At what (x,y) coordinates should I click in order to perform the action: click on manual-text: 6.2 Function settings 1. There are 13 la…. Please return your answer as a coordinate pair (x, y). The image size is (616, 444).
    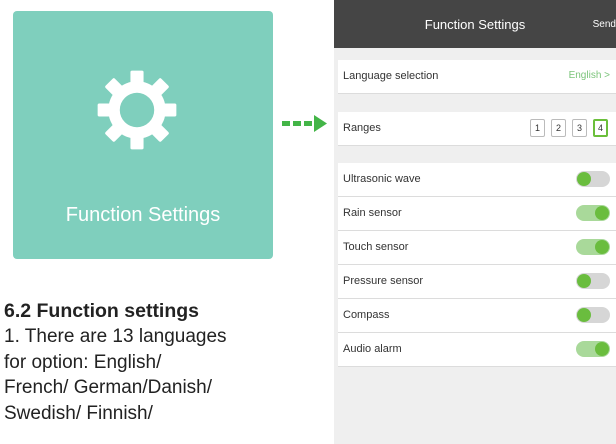
    Looking at the image, I should click on (163, 362).